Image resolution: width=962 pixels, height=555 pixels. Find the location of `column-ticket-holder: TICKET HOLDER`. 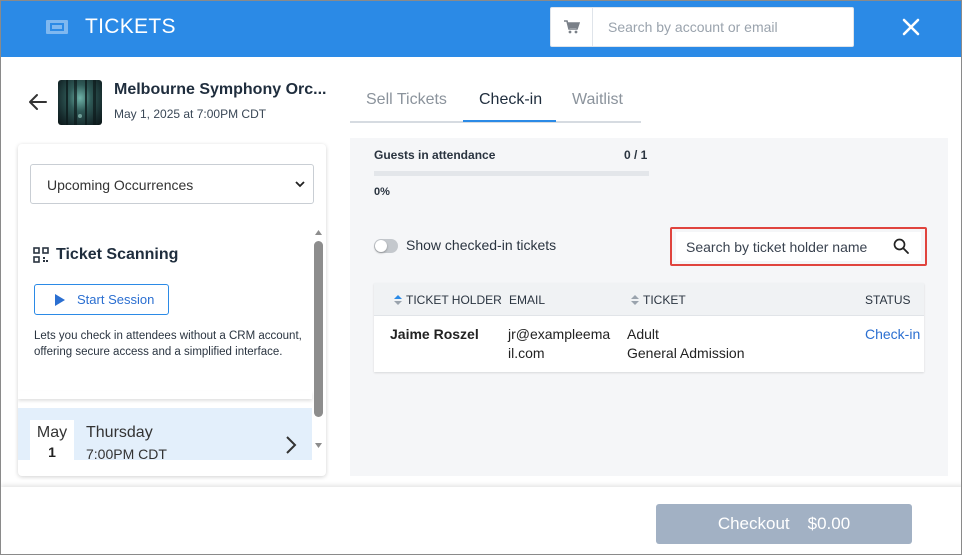

column-ticket-holder: TICKET HOLDER is located at coordinates (448, 300).